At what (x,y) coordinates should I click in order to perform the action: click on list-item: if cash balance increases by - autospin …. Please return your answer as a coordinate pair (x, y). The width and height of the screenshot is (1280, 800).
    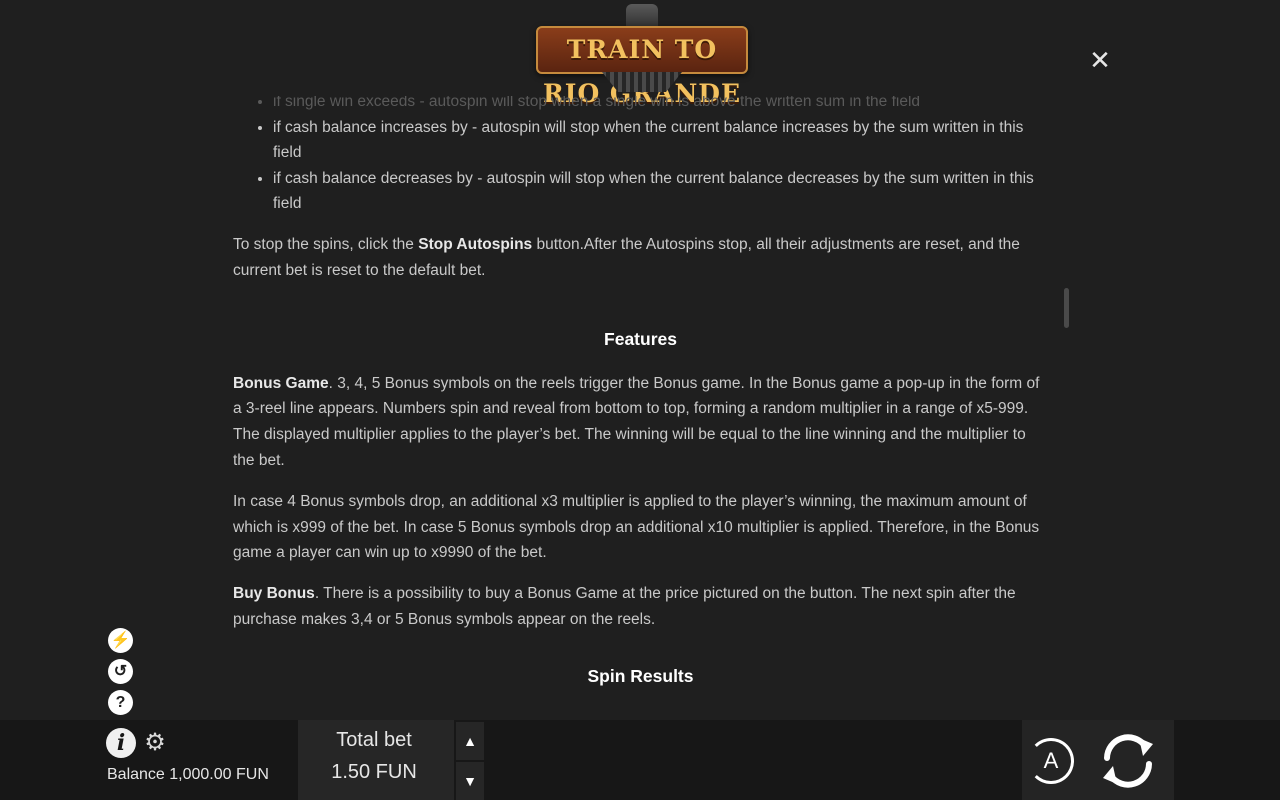
    Looking at the image, I should click on (660, 140).